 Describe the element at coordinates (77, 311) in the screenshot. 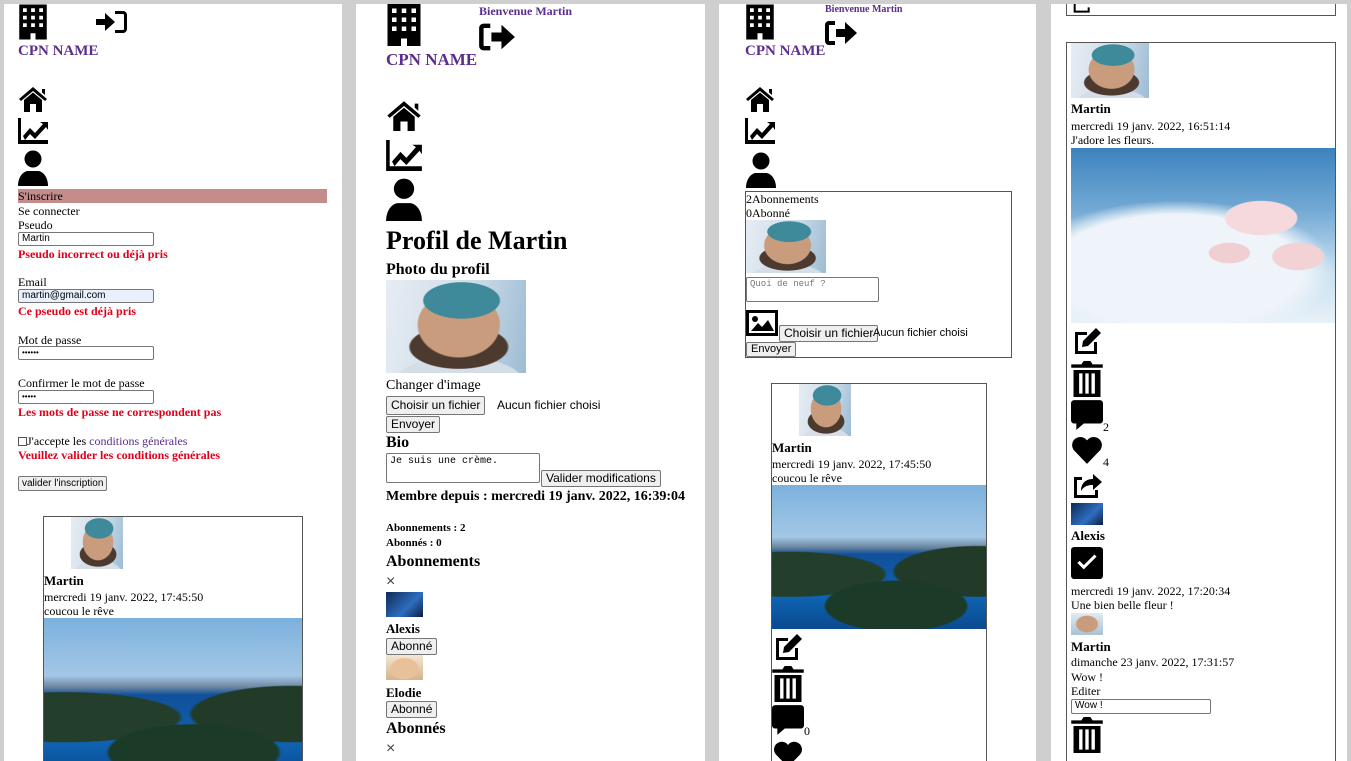

I see `email-error: Ce pseudo est déjà pris` at that location.